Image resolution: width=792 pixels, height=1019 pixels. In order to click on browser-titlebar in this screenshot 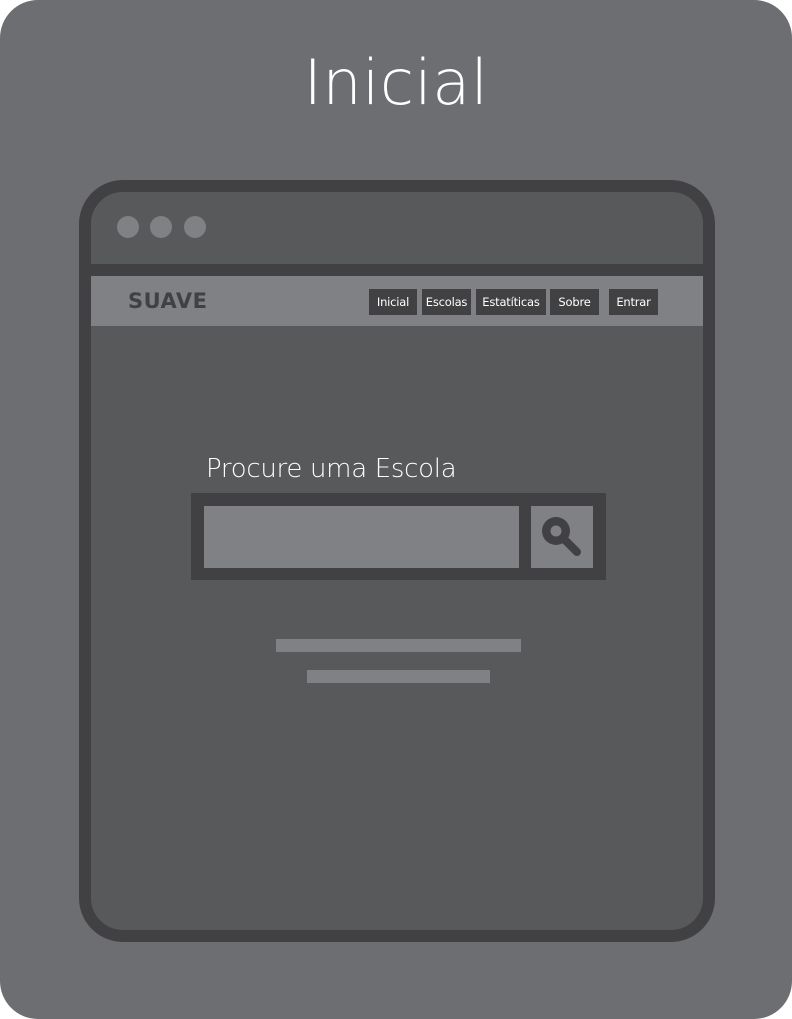, I will do `click(397, 234)`.